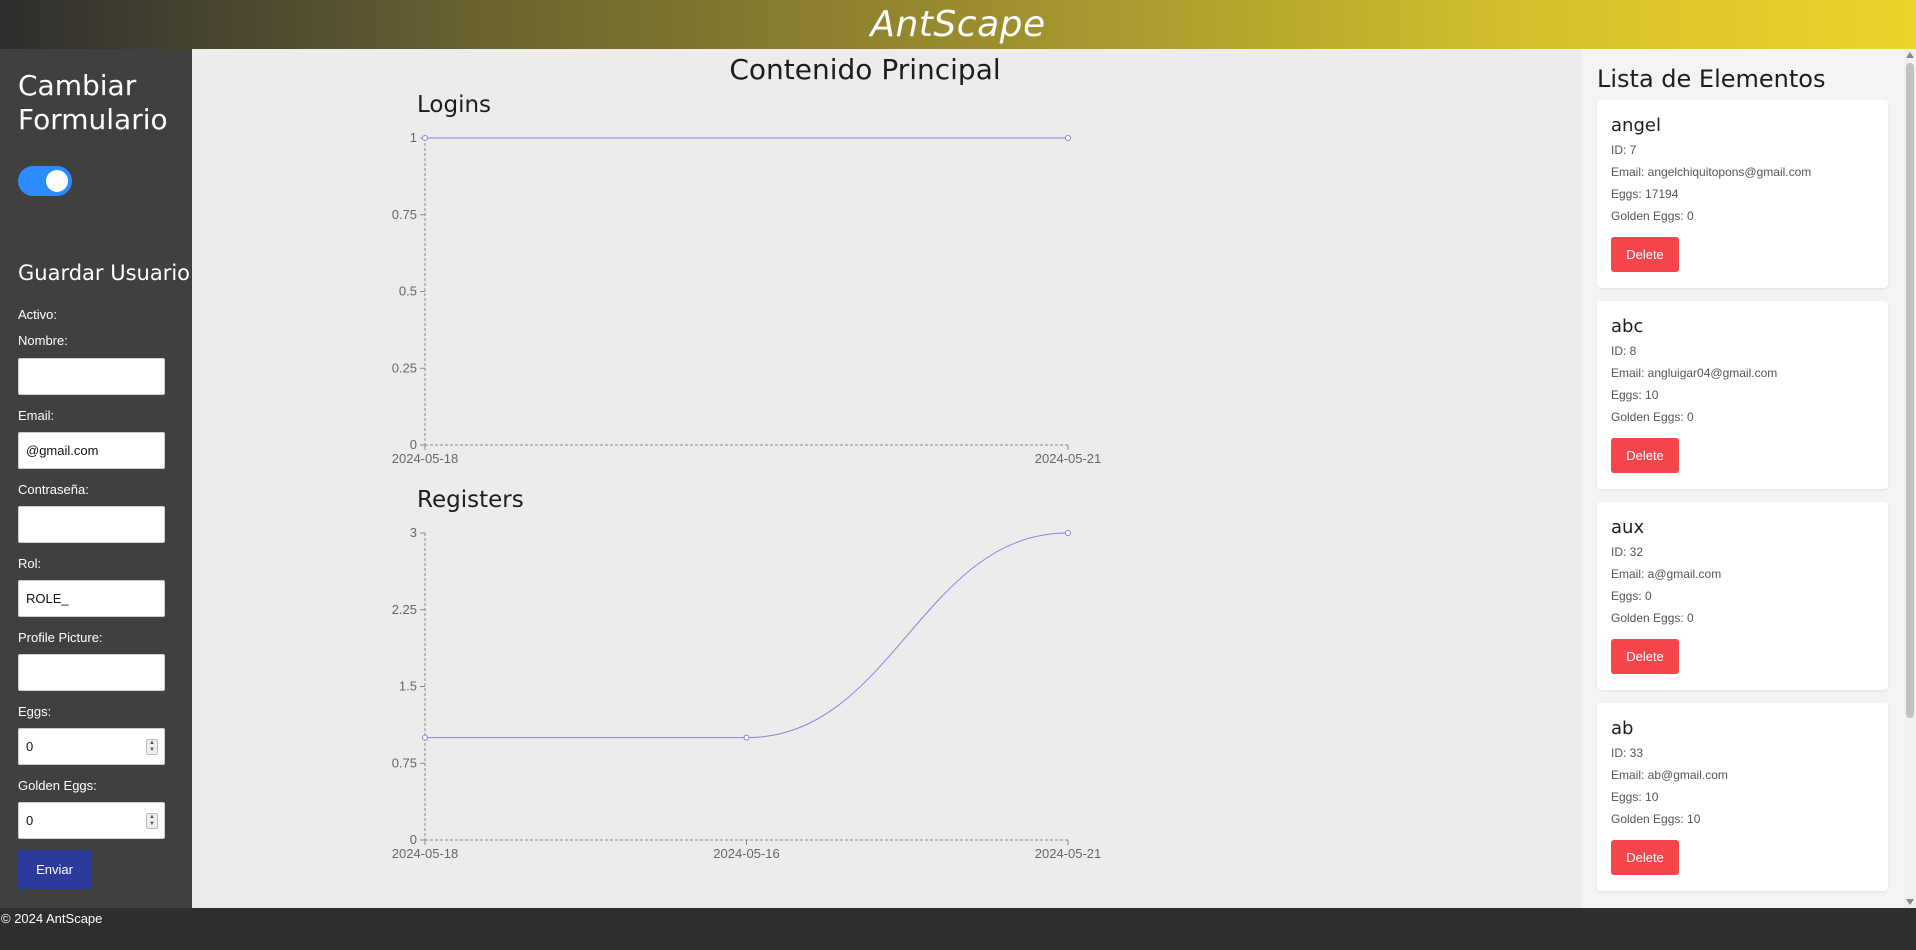 The height and width of the screenshot is (950, 1916). I want to click on rol-label: Rol:, so click(30, 563).